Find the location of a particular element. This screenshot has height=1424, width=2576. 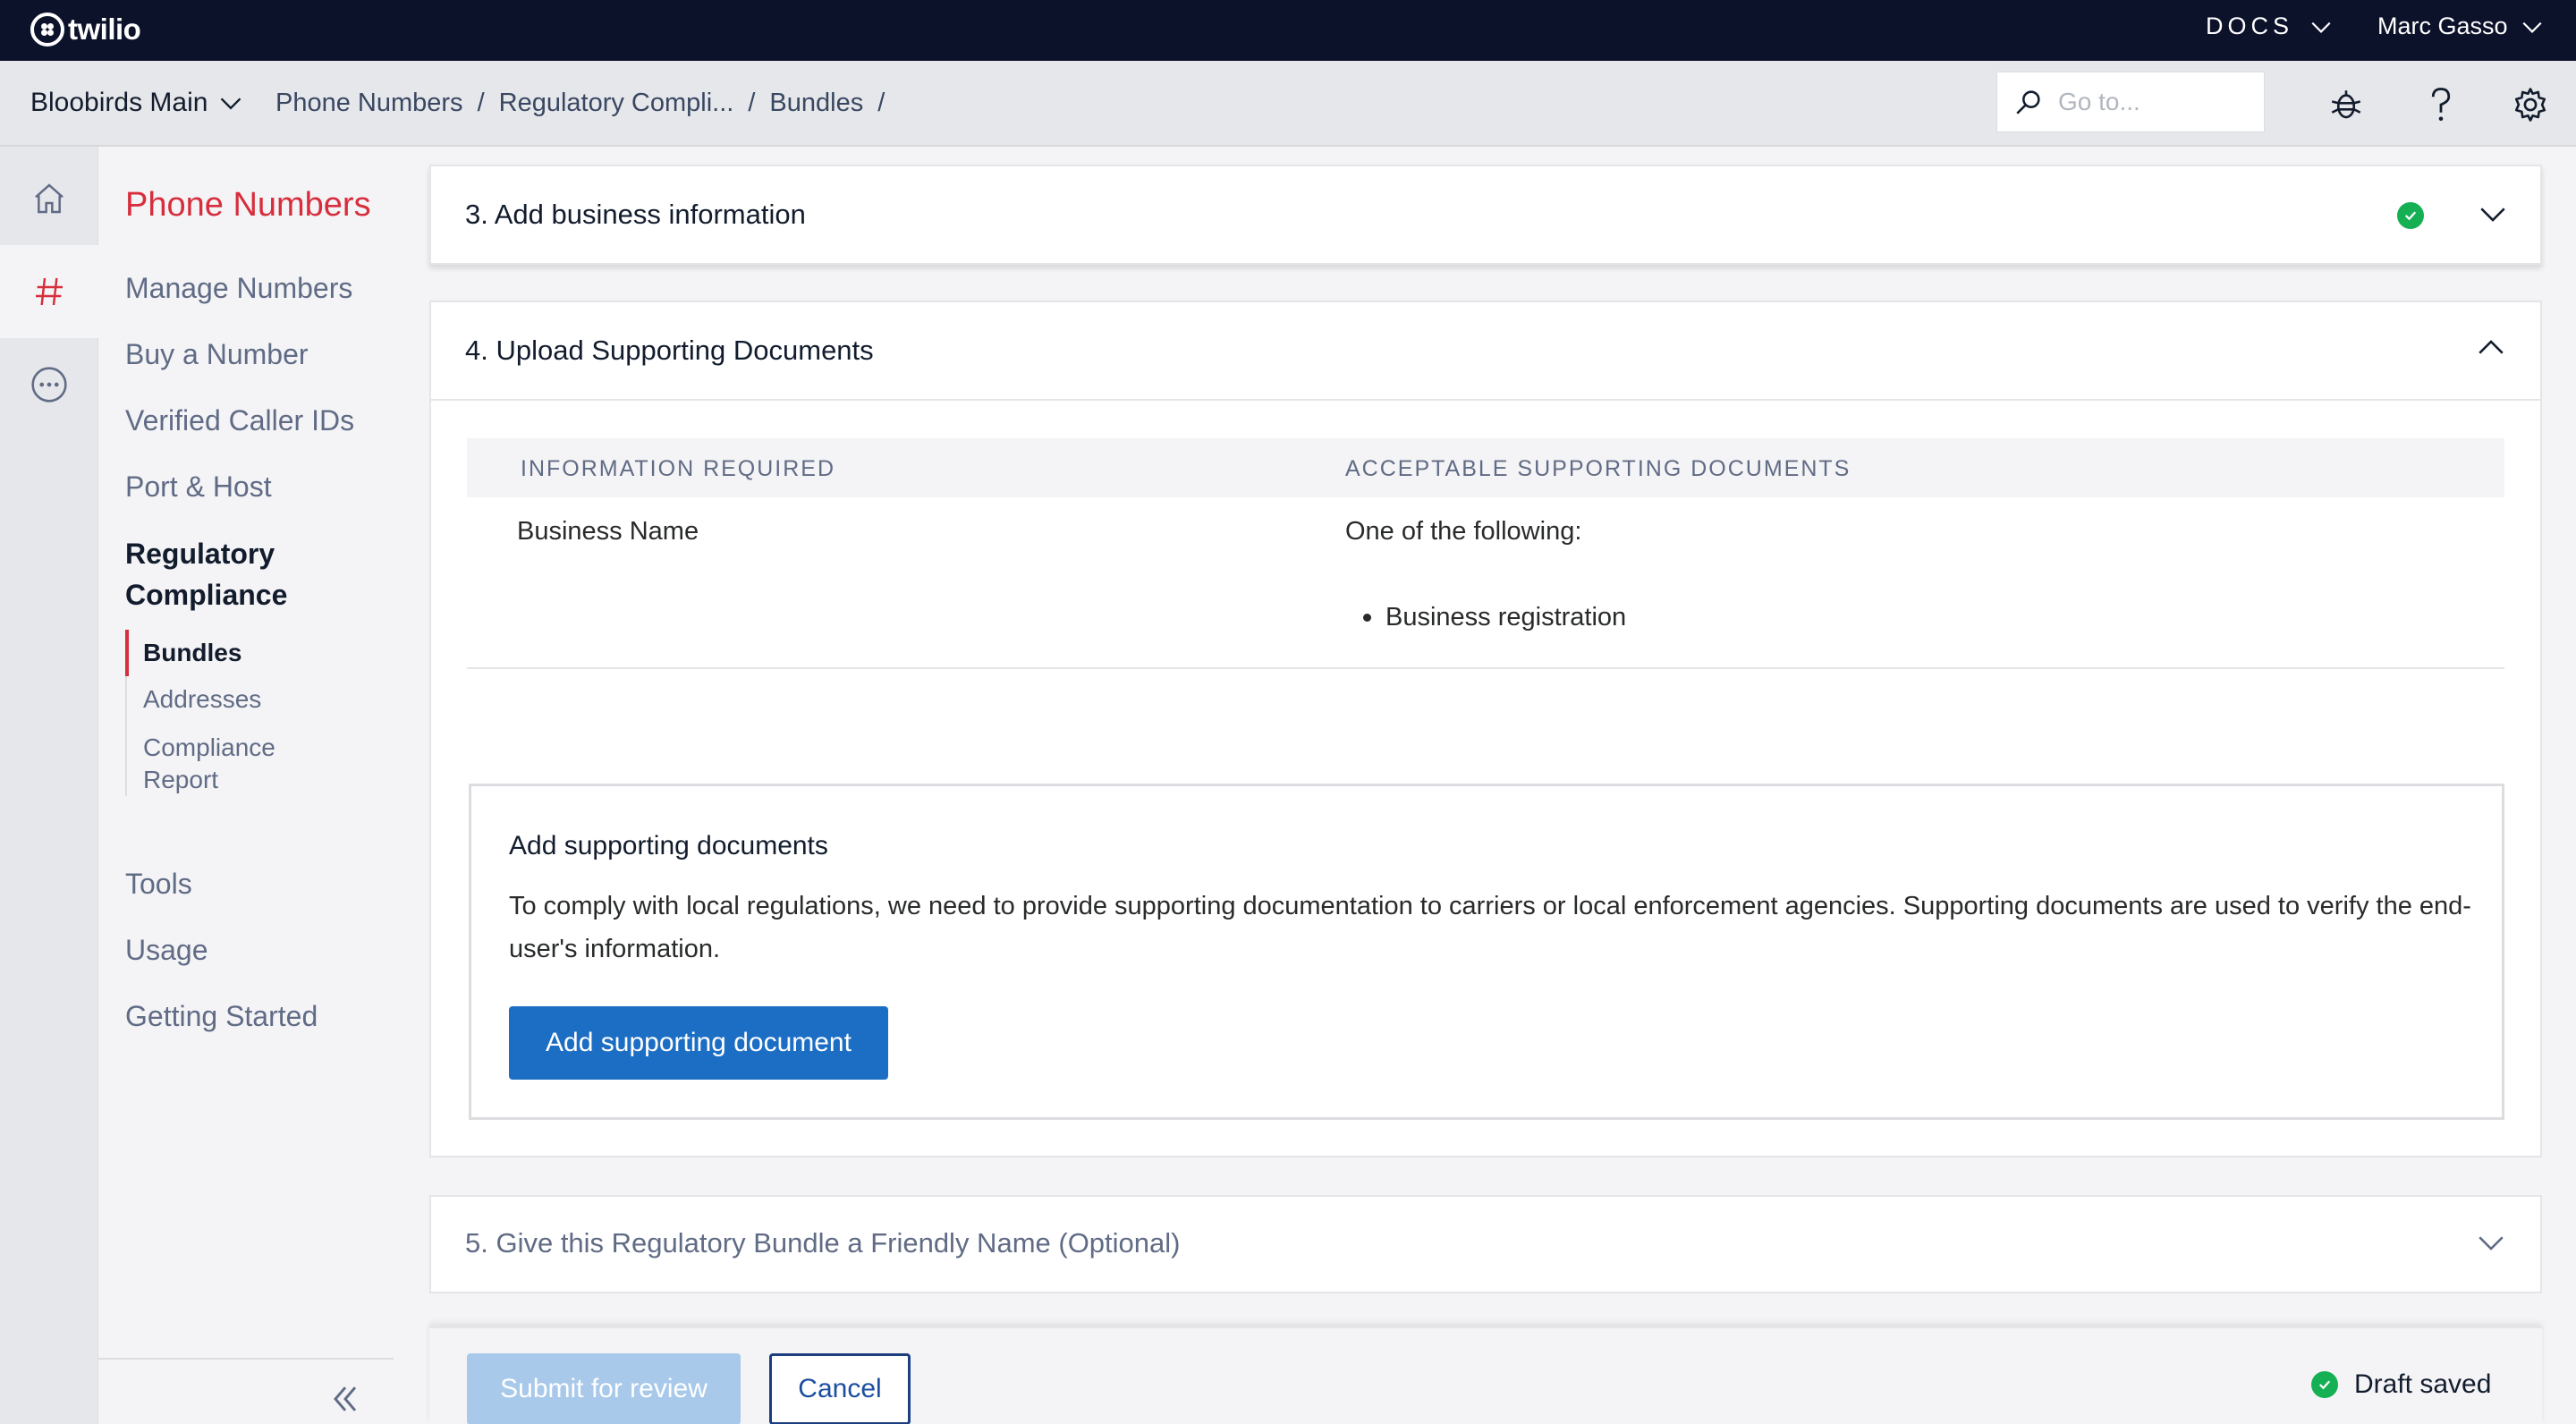

cancel-button: Cancel is located at coordinates (840, 1388).